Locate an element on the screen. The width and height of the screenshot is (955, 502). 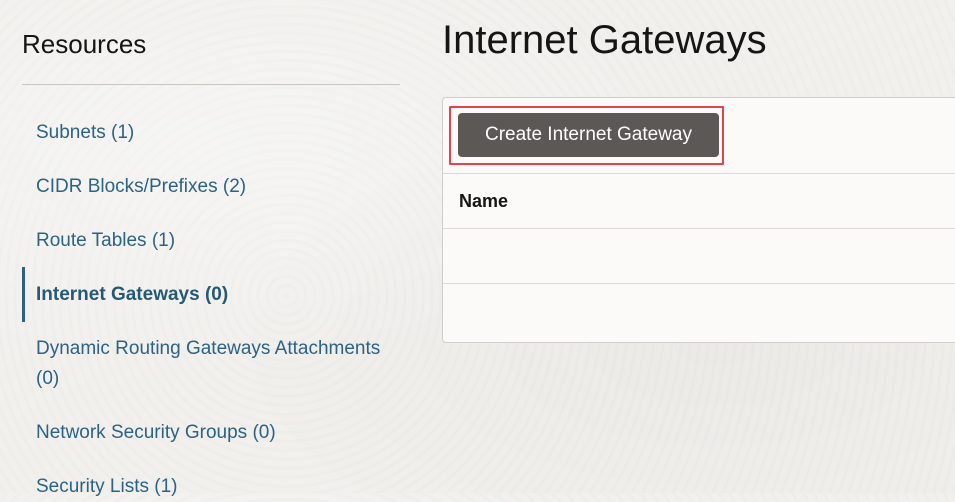
sidebar-item-drg-attachments: Dynamic Routing Gateways Attachments (0) is located at coordinates (211, 364).